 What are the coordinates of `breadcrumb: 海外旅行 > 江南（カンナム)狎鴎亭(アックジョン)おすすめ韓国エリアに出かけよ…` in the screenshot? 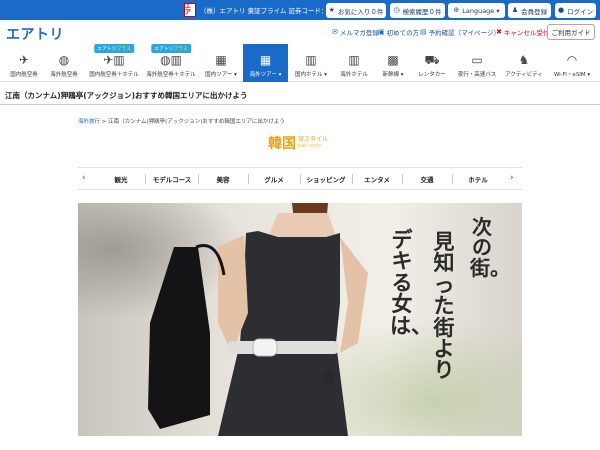 It's located at (181, 121).